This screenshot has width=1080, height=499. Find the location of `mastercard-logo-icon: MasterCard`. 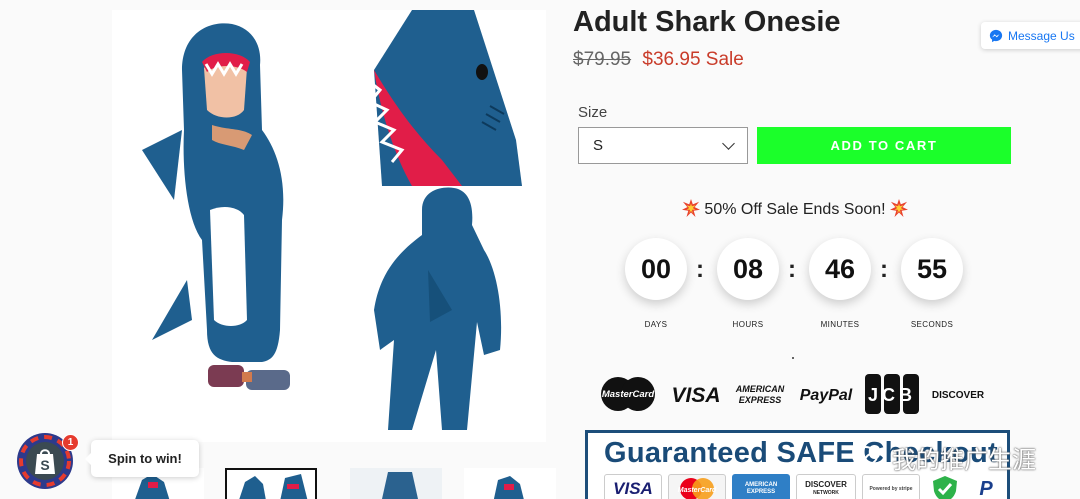

mastercard-logo-icon: MasterCard is located at coordinates (628, 394).